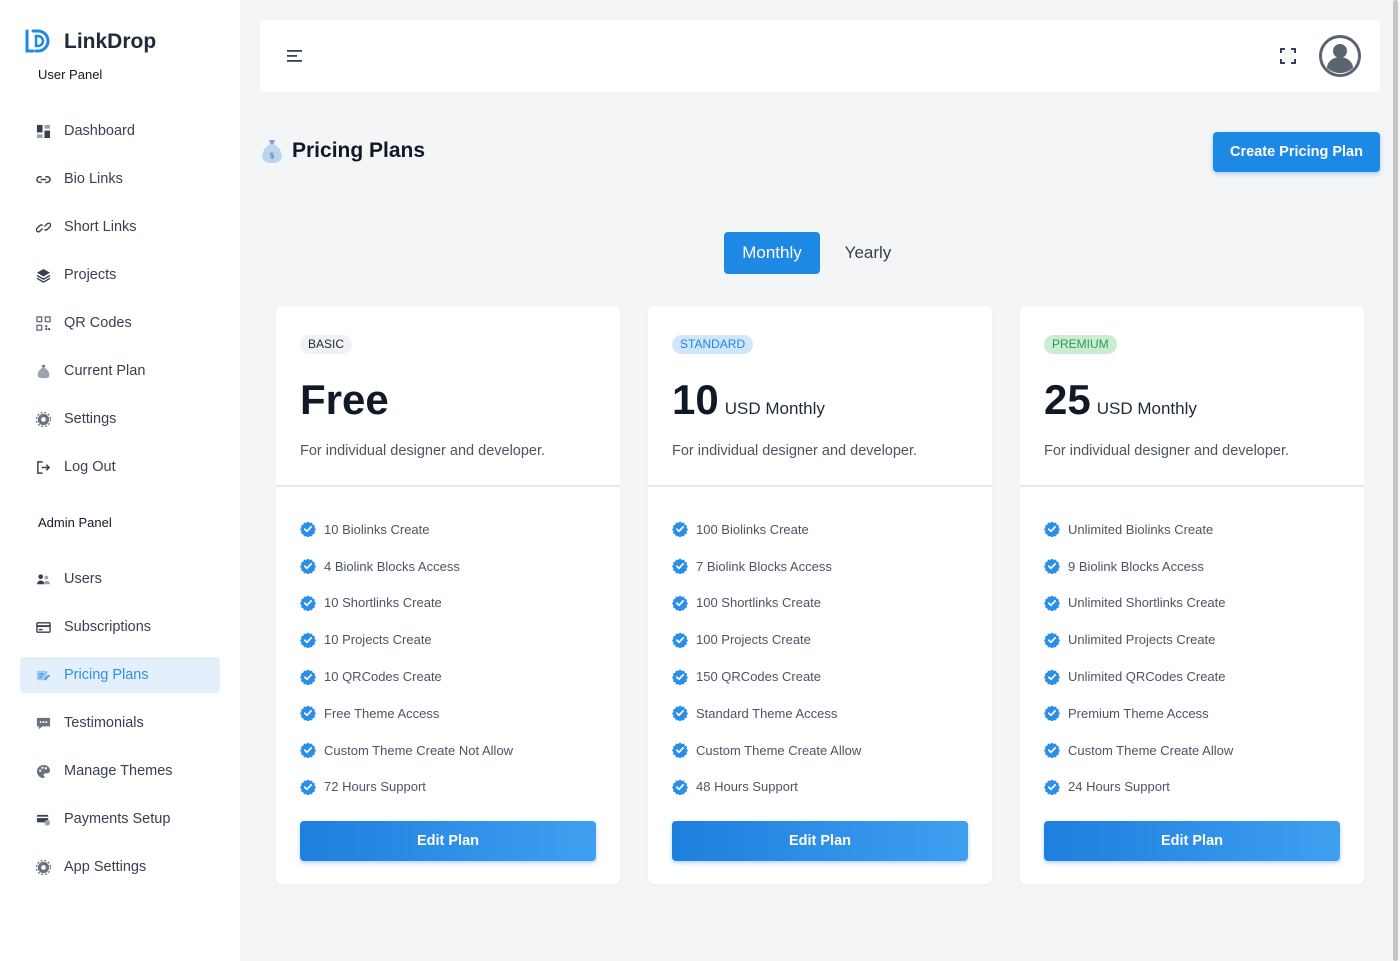  What do you see at coordinates (1147, 677) in the screenshot?
I see `feature-label: Unlimited QRCodes Create` at bounding box center [1147, 677].